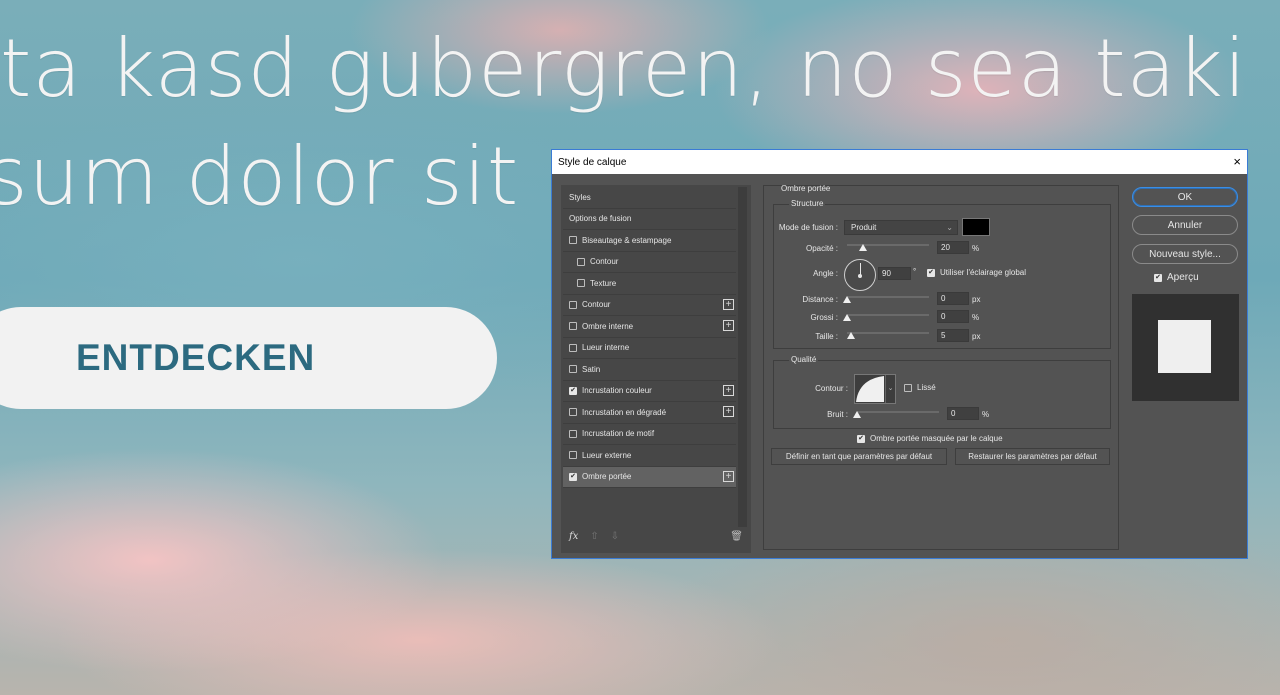  What do you see at coordinates (615, 536) in the screenshot?
I see `move-down-icon: ⇩` at bounding box center [615, 536].